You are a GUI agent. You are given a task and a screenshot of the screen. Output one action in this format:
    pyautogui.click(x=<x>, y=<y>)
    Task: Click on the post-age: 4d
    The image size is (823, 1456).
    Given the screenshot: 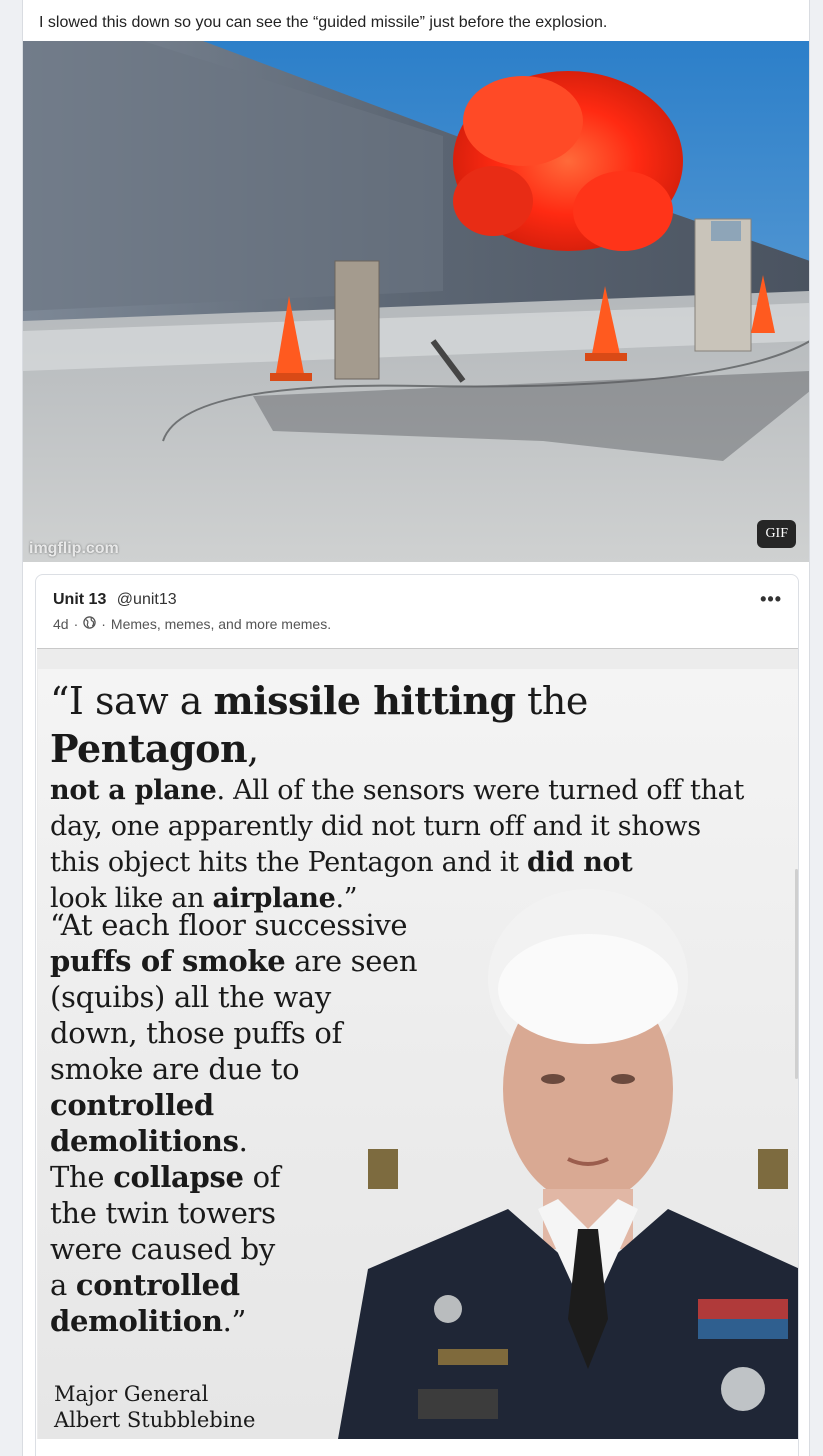 What is the action you would take?
    pyautogui.click(x=61, y=624)
    